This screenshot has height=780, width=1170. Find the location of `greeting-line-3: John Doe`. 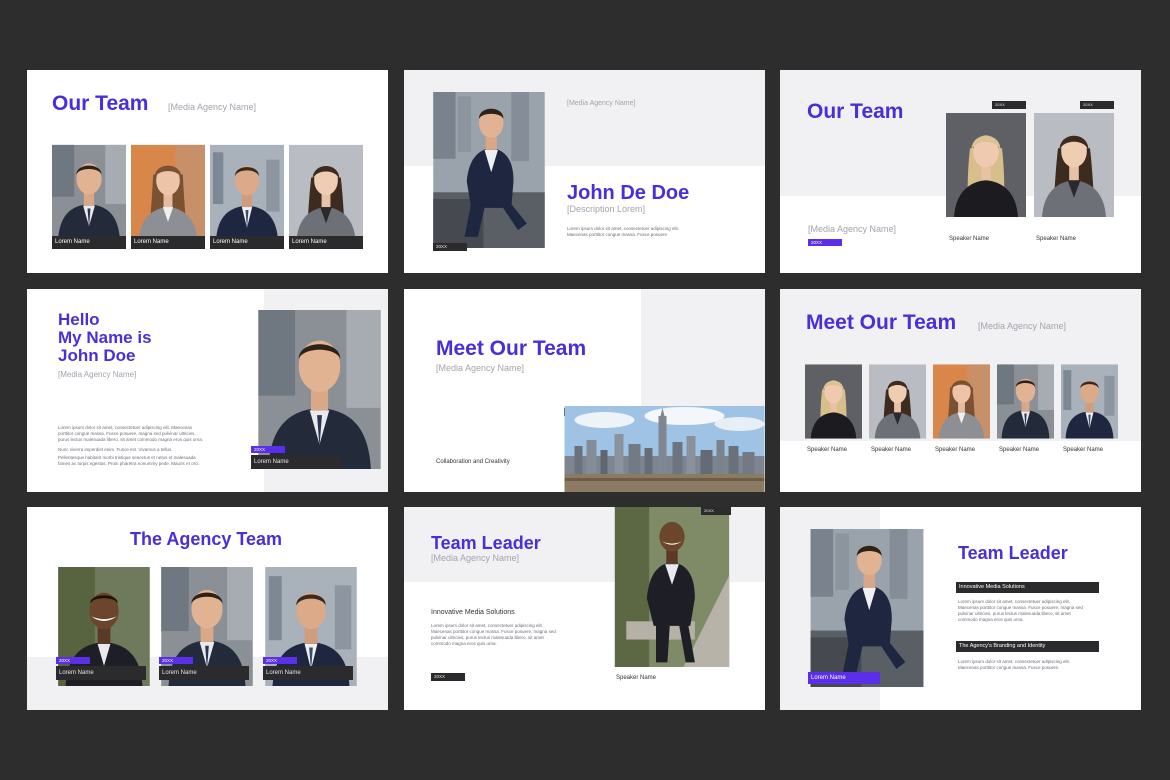

greeting-line-3: John Doe is located at coordinates (97, 355).